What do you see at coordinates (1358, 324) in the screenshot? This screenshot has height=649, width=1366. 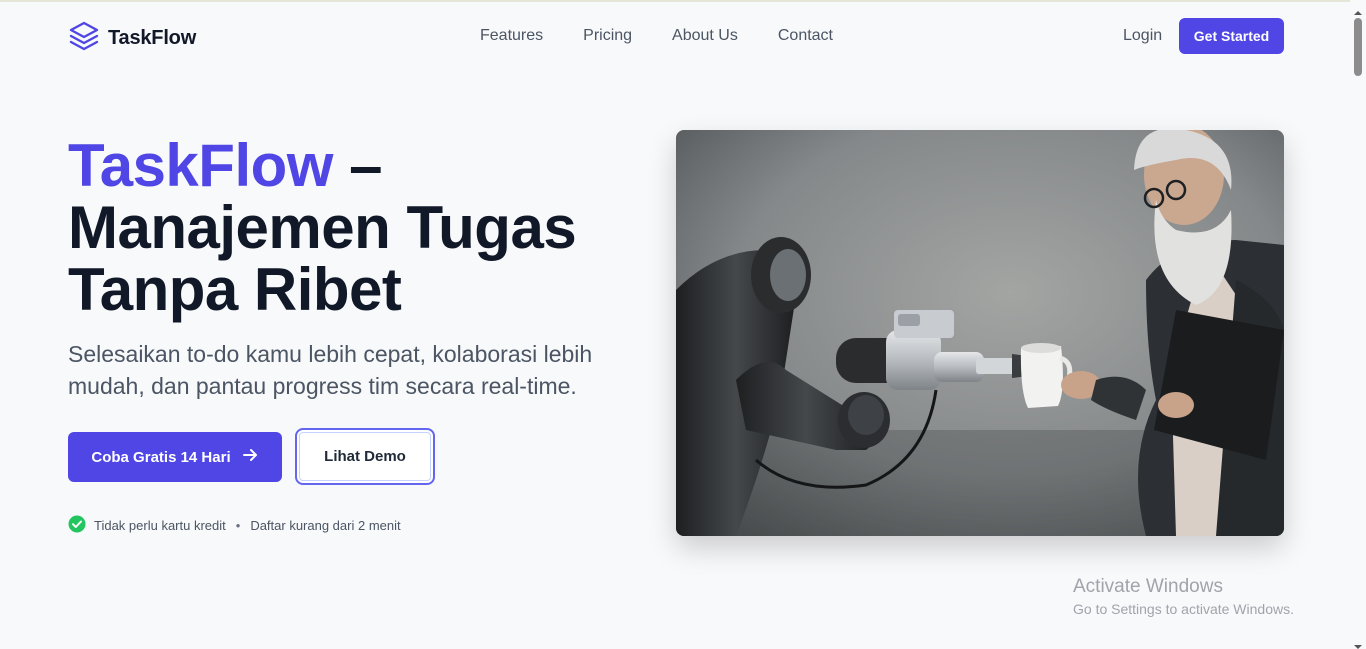 I see `vertical-scrollbar` at bounding box center [1358, 324].